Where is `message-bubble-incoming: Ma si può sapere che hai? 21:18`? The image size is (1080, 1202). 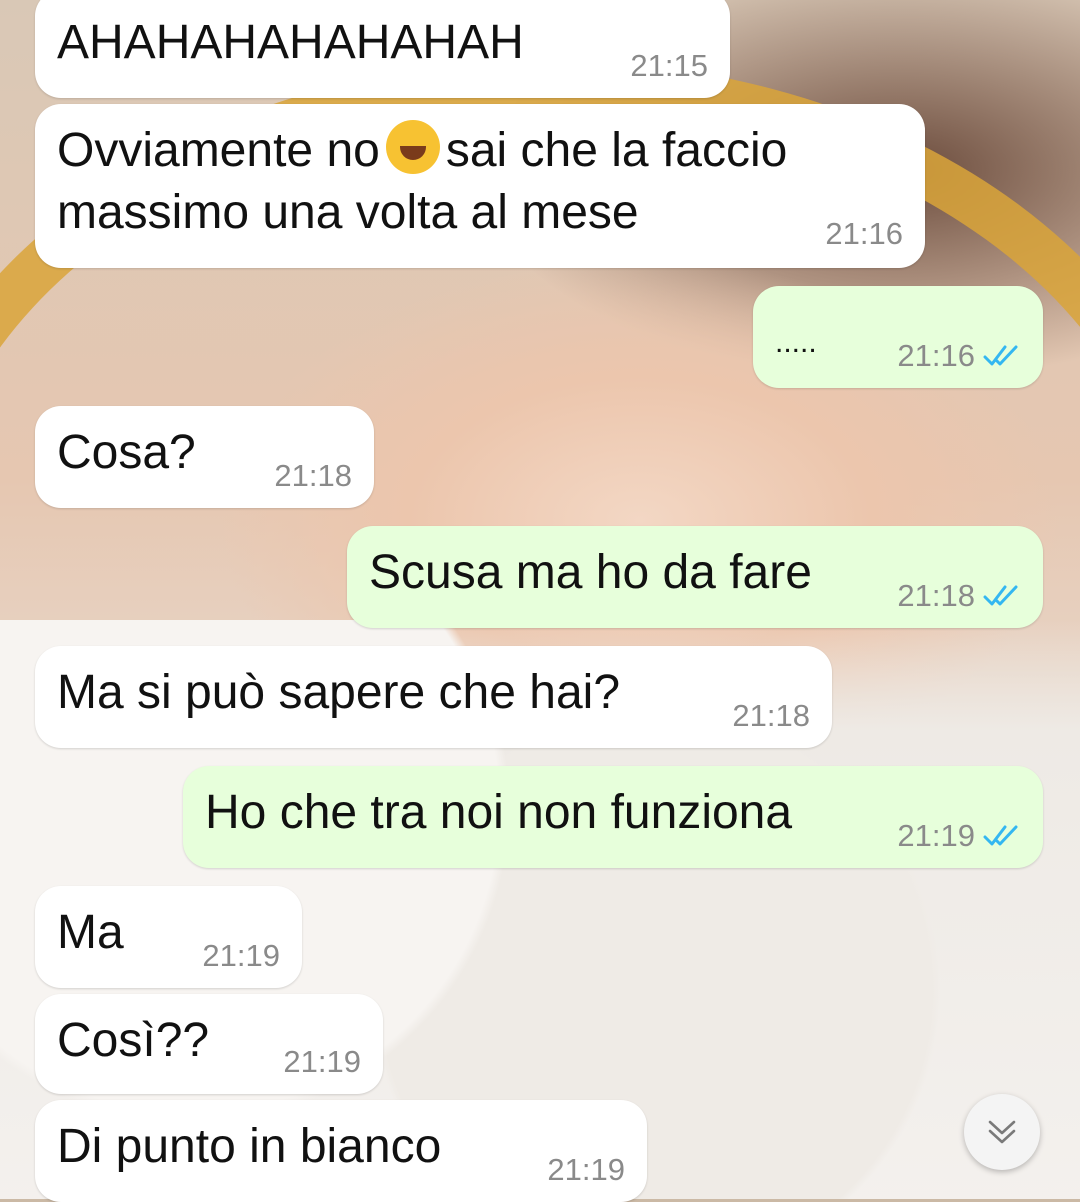 message-bubble-incoming: Ma si può sapere che hai? 21:18 is located at coordinates (433, 697).